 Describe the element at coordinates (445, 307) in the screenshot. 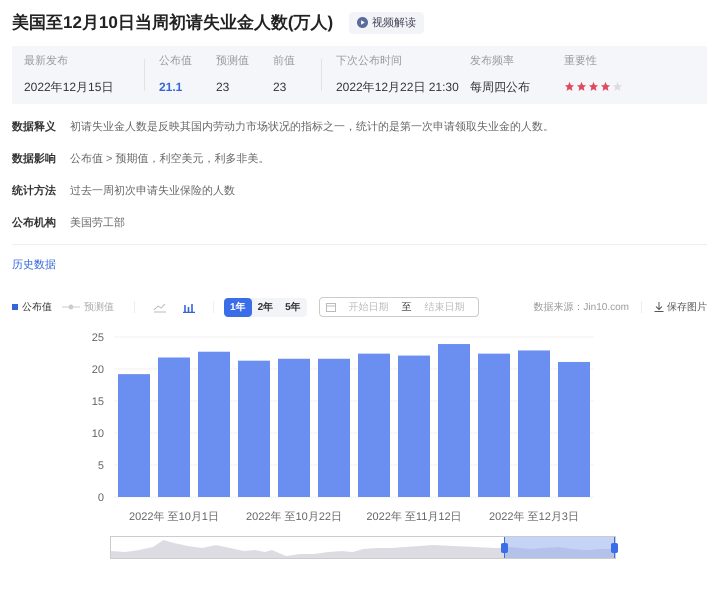

I see `end-date-input: 结束日期` at that location.